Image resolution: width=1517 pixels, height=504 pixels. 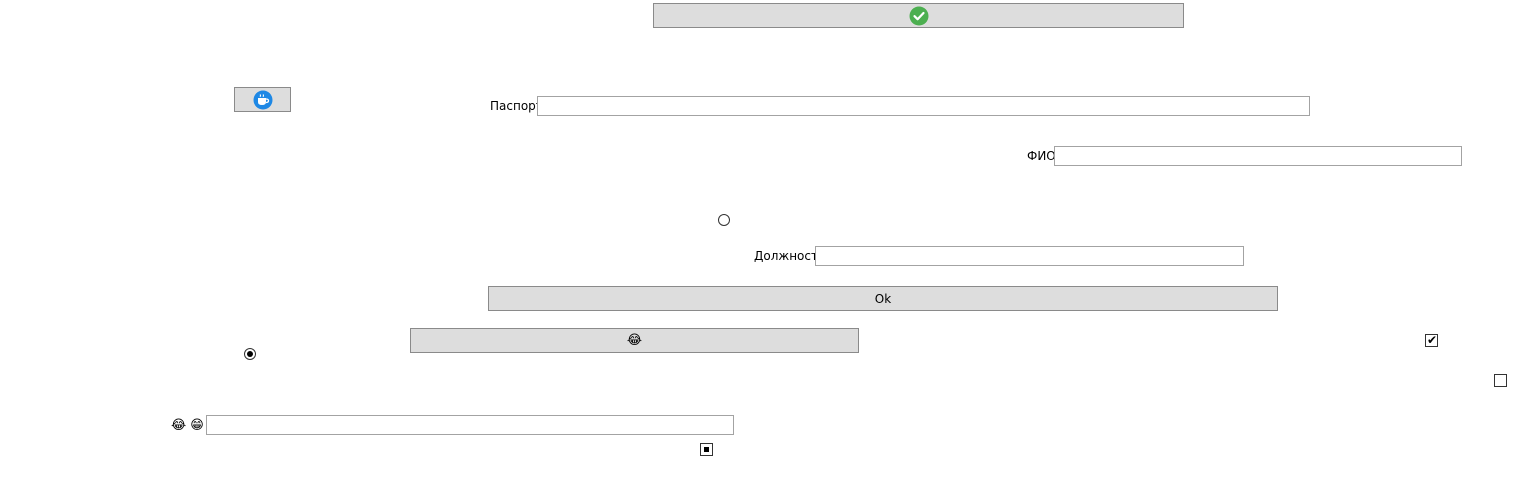 I want to click on fio-label: ФИО, so click(x=1041, y=156).